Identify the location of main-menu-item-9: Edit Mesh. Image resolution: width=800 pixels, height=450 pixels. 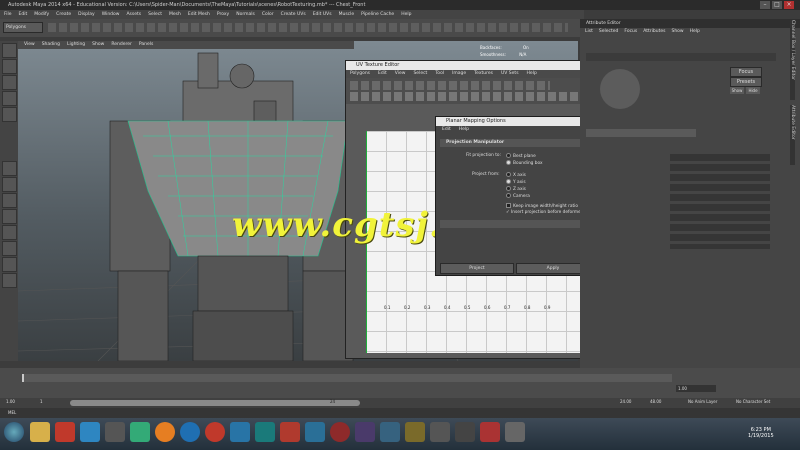
(199, 14).